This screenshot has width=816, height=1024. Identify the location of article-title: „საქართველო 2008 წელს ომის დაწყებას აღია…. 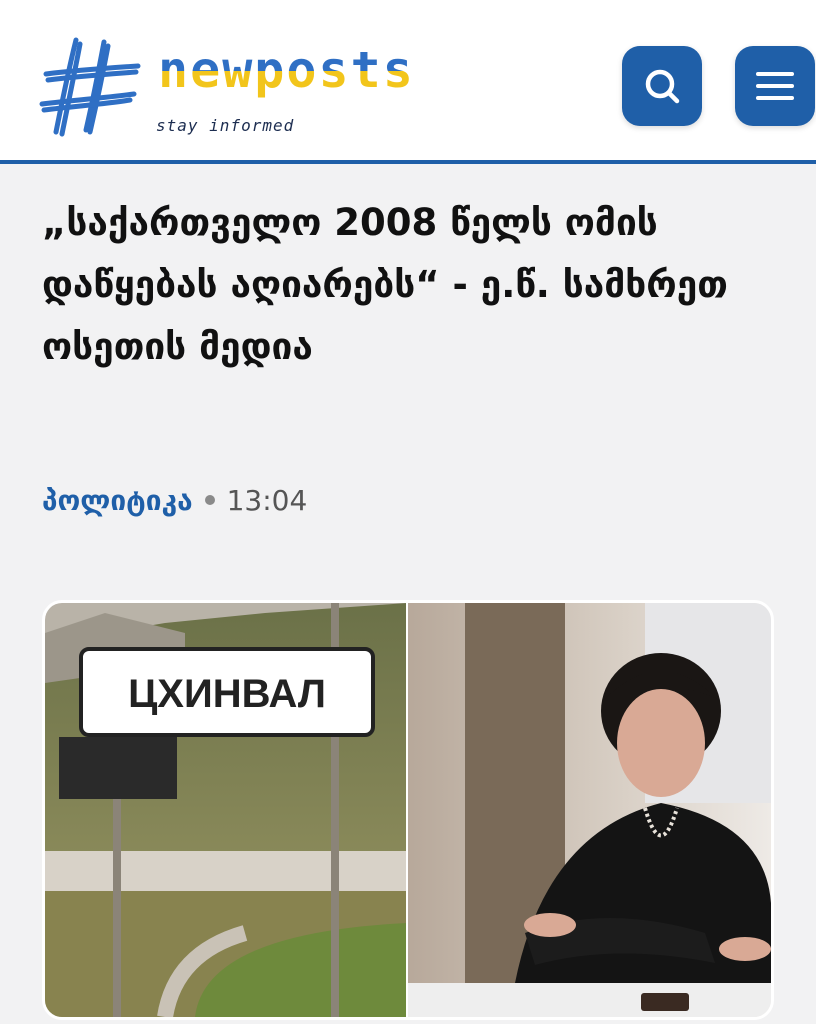
(385, 284).